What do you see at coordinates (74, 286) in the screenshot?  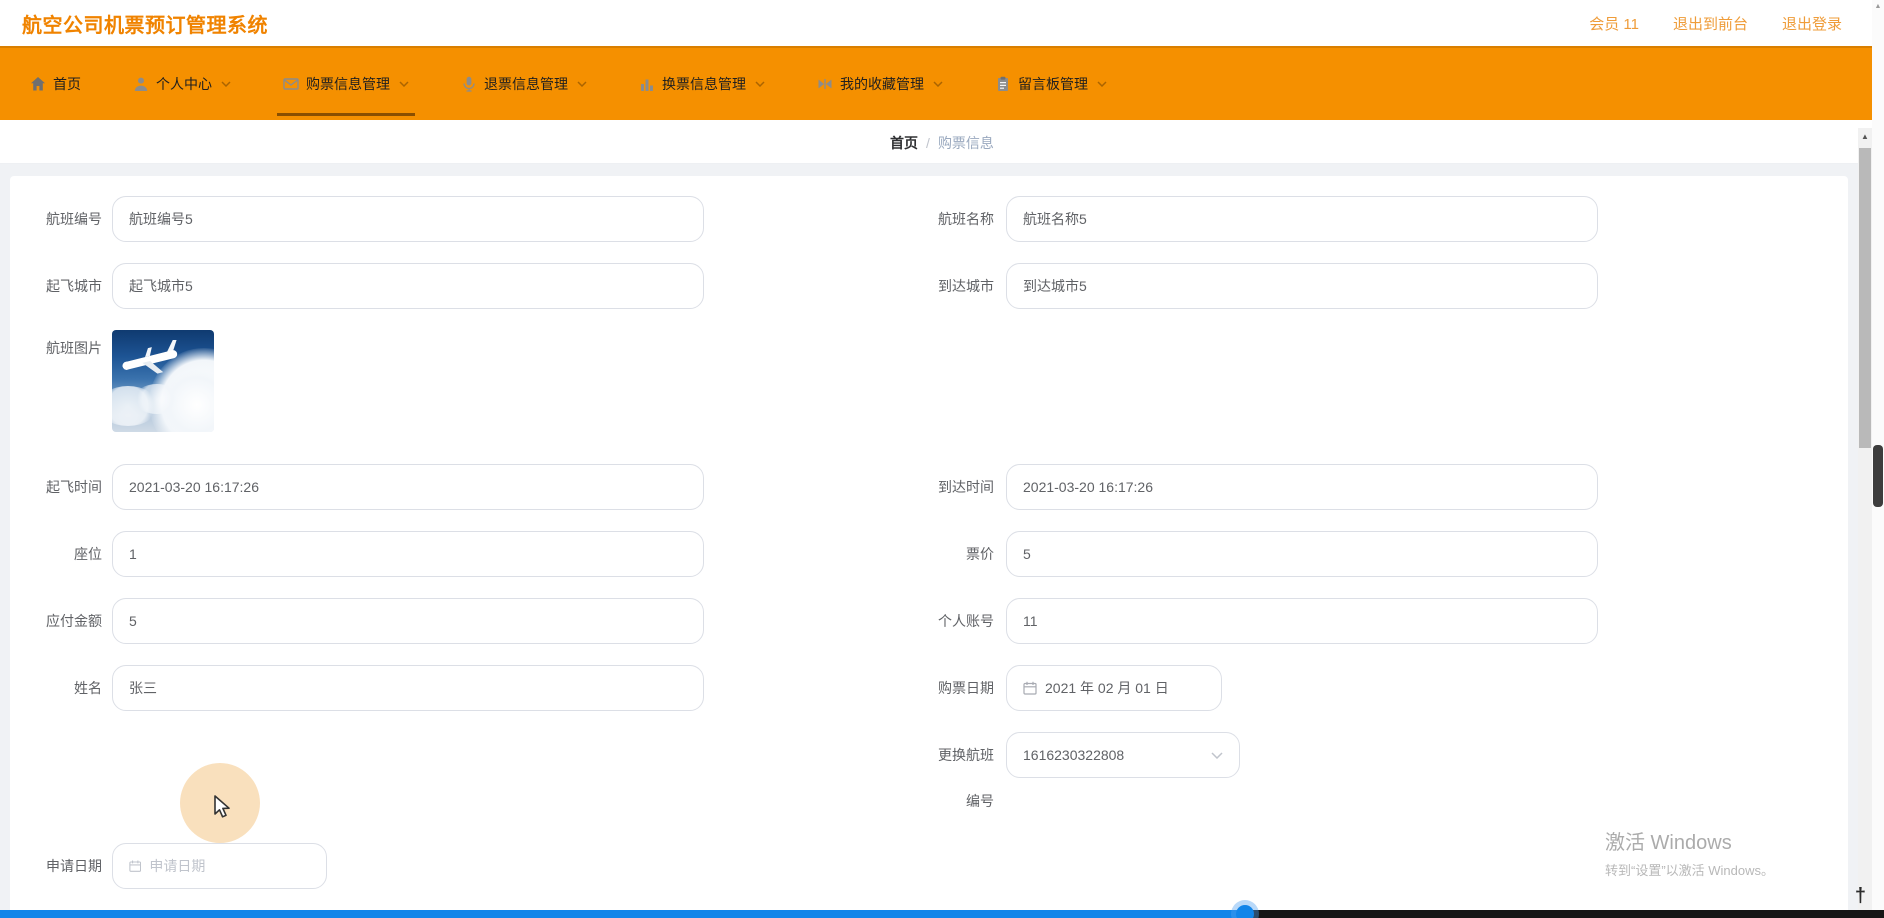 I see `field-label: 起飞城市` at bounding box center [74, 286].